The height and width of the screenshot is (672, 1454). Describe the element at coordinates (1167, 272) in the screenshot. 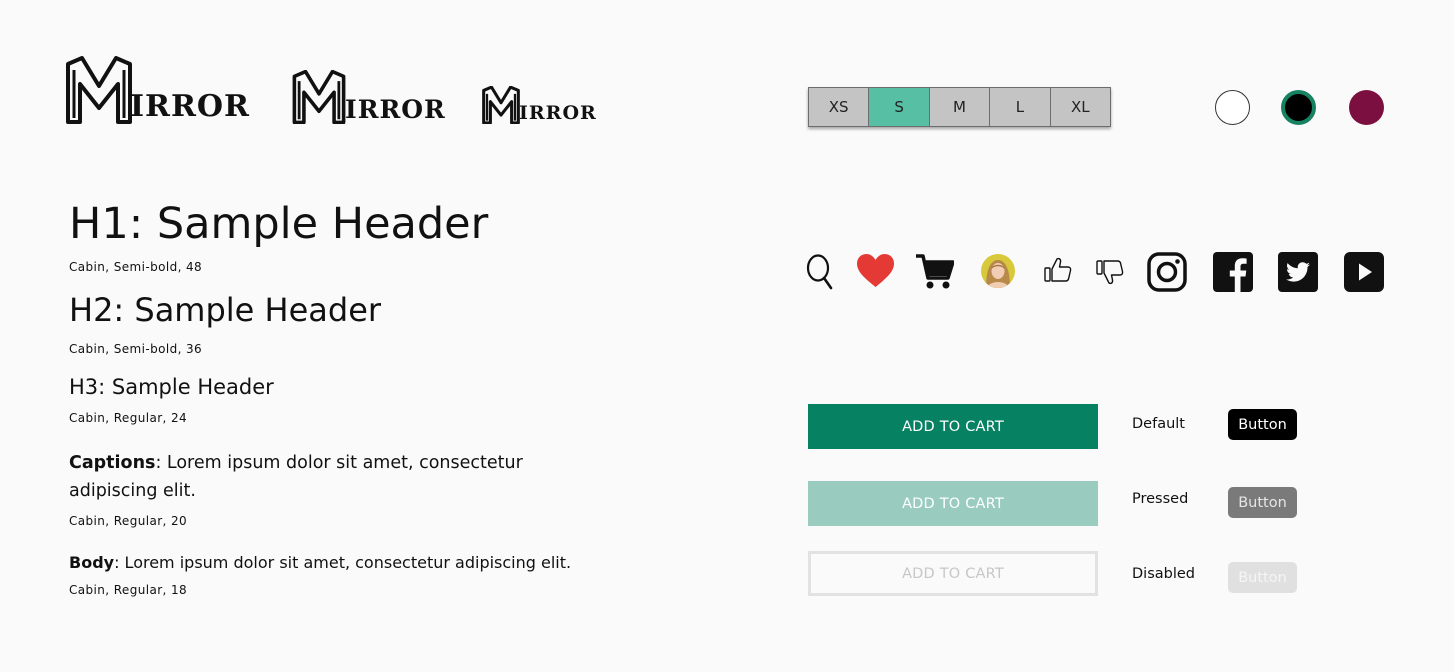

I see `instagram-icon` at that location.